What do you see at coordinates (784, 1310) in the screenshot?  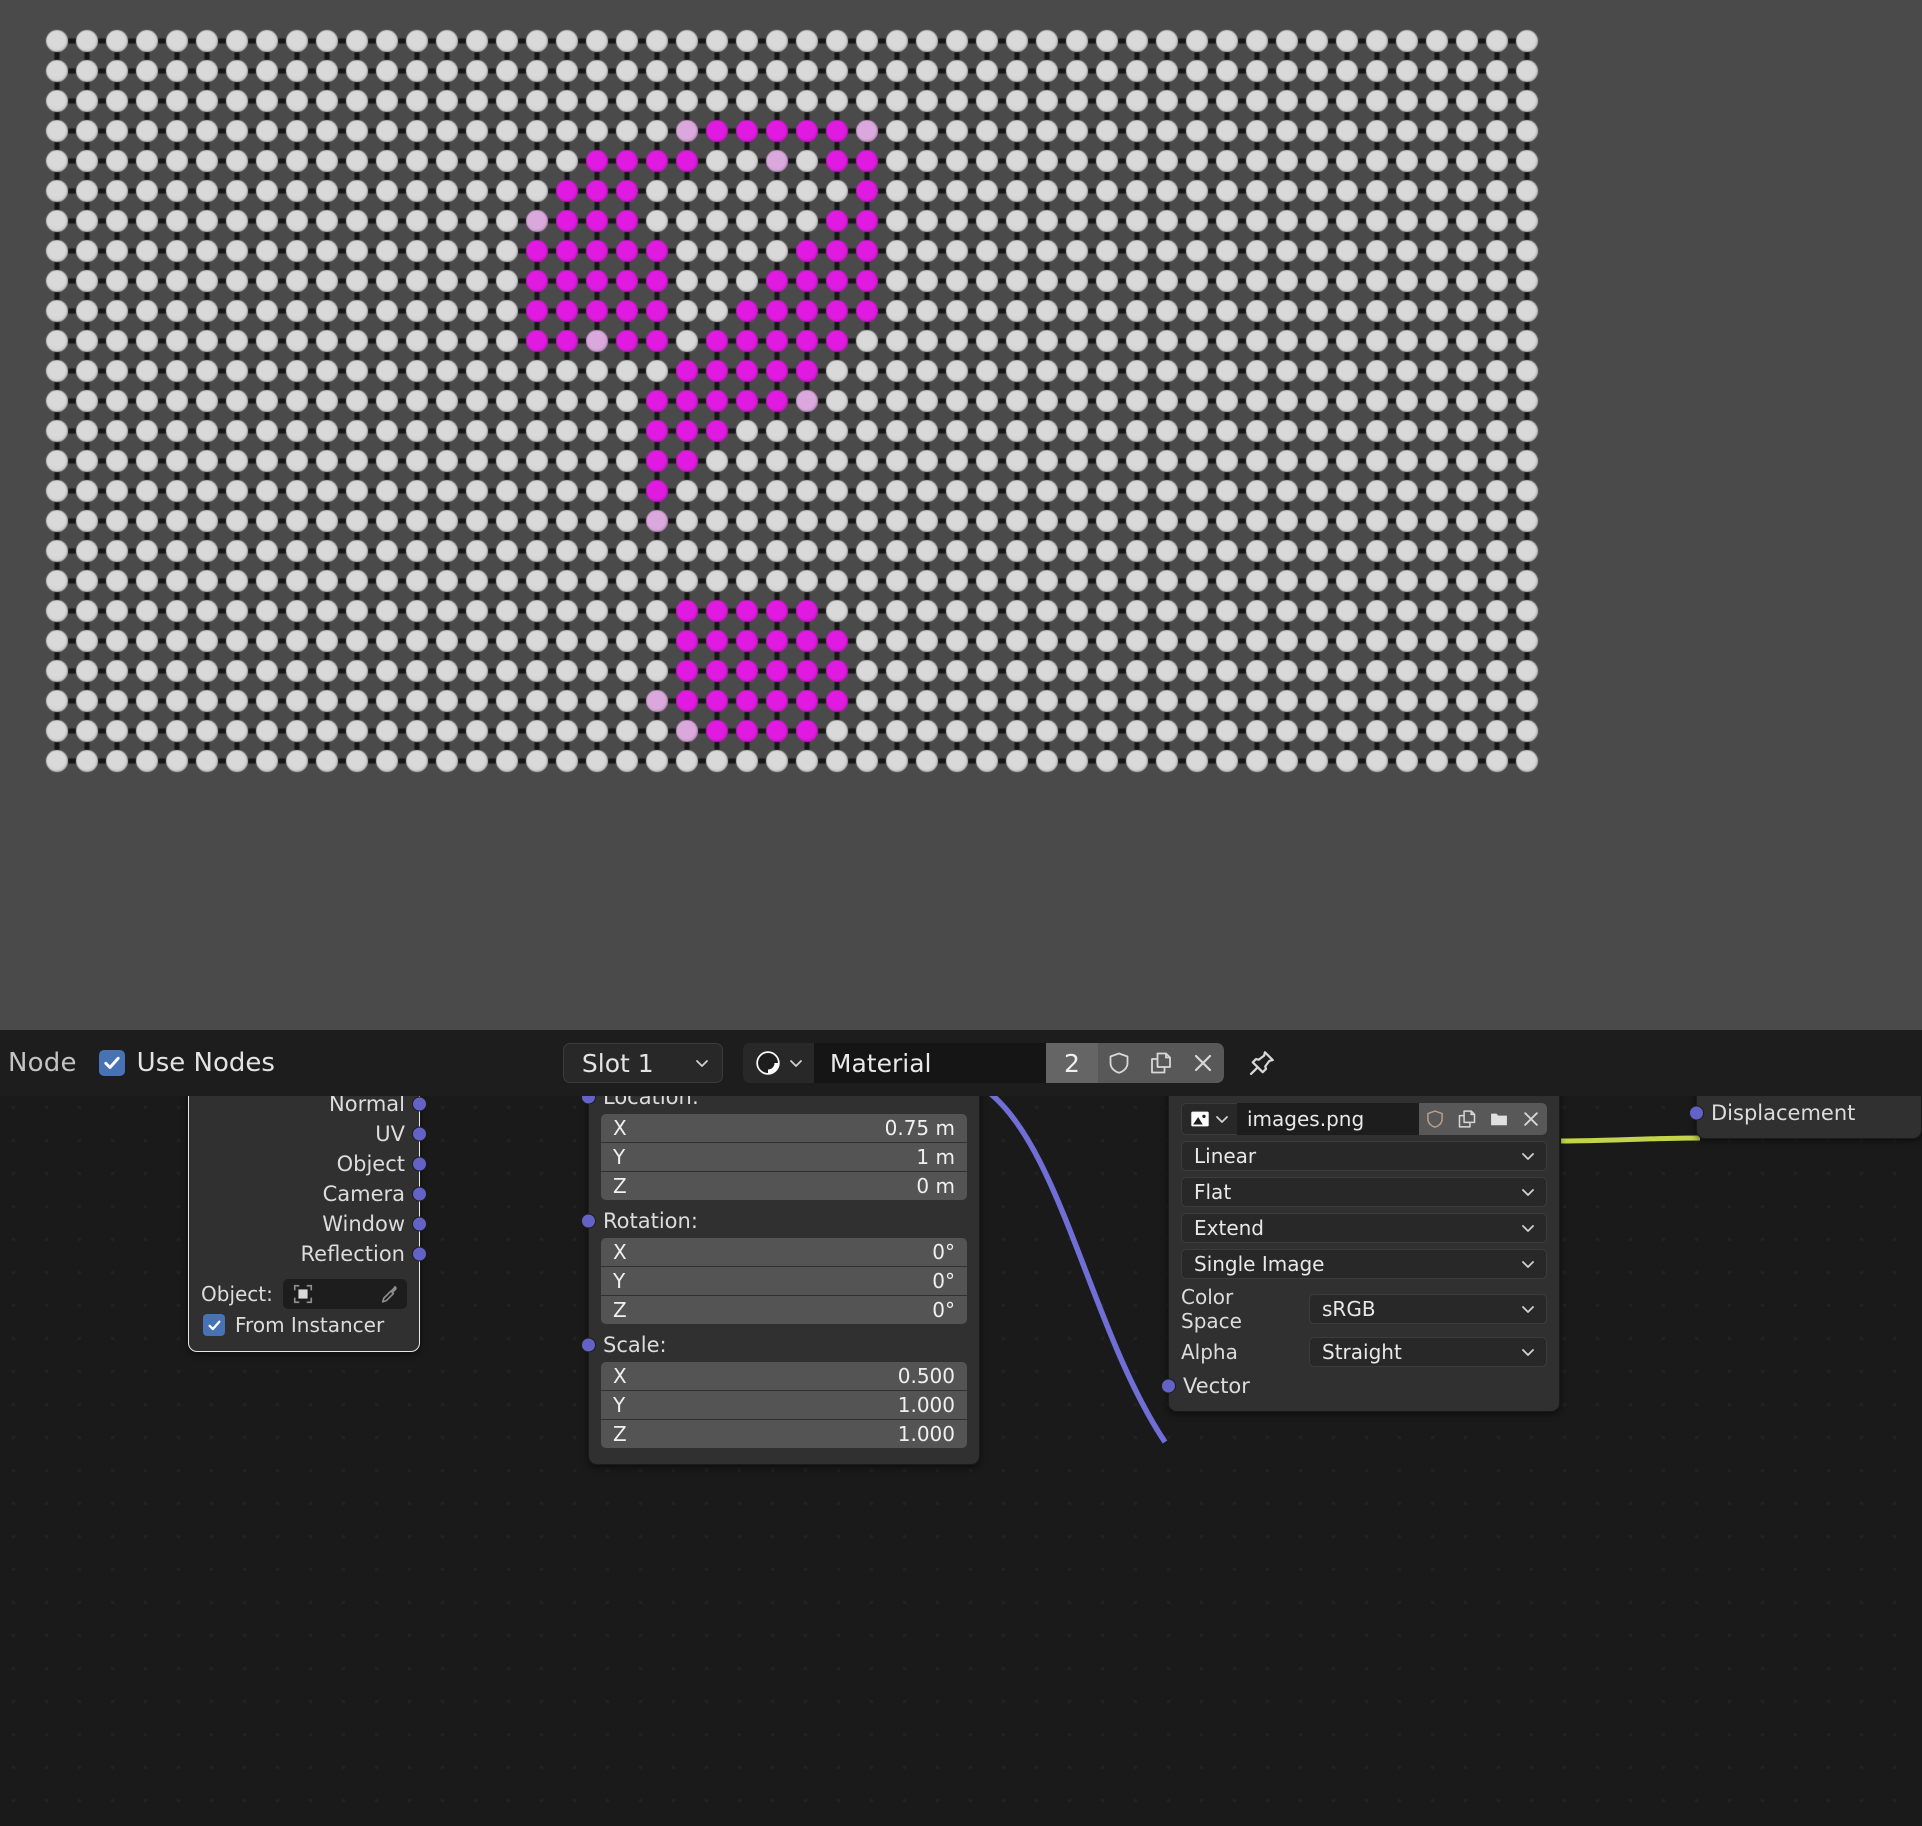 I see `rotation-z-field: Z 0°` at bounding box center [784, 1310].